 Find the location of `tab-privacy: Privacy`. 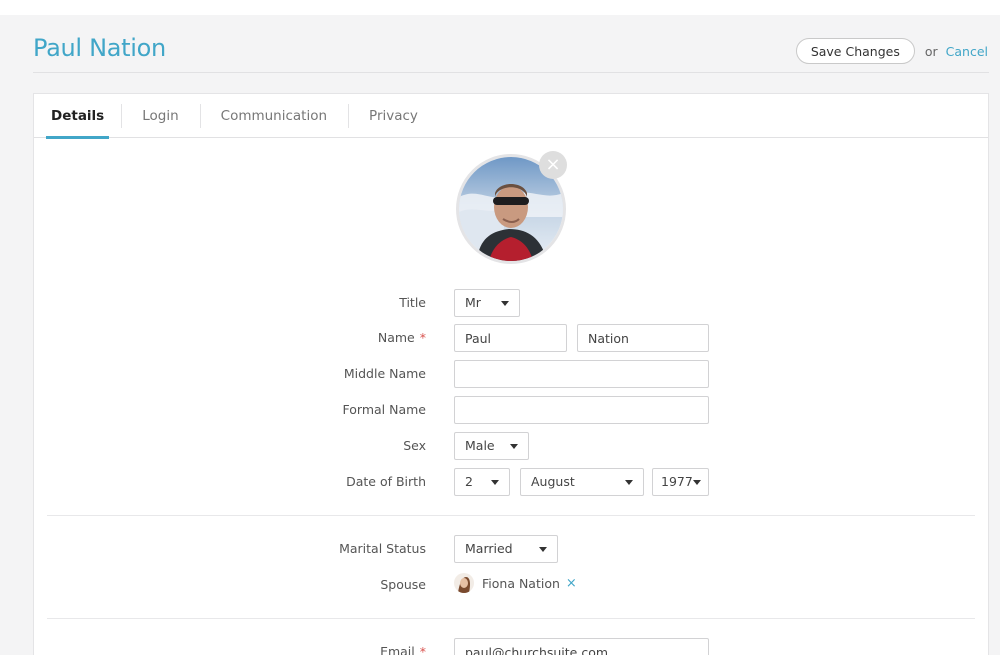

tab-privacy: Privacy is located at coordinates (393, 116).